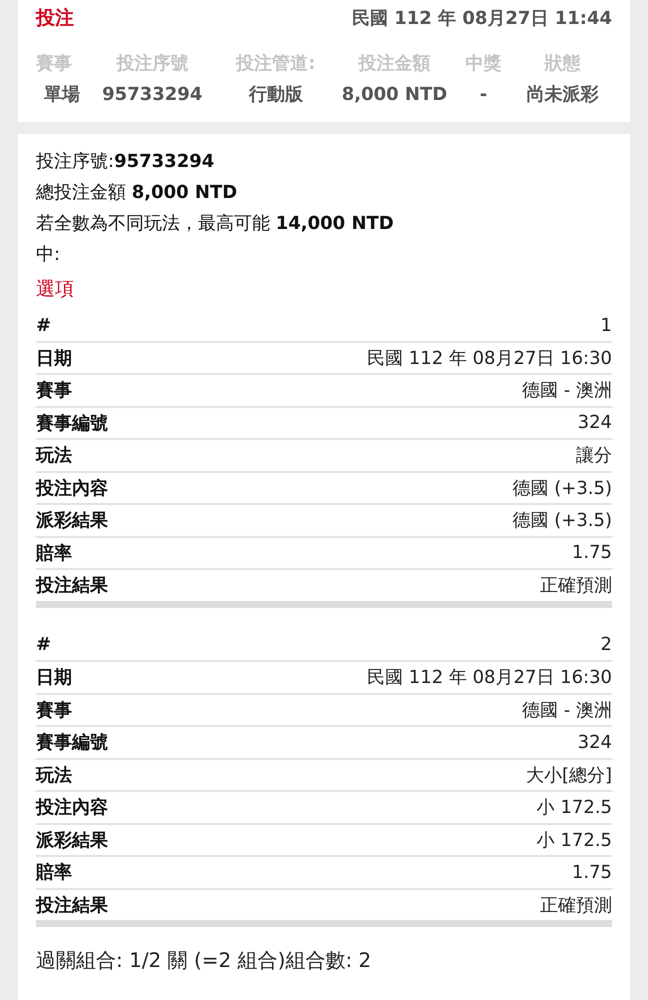 The height and width of the screenshot is (1000, 648). I want to click on column-header: 投注序號, so click(152, 64).